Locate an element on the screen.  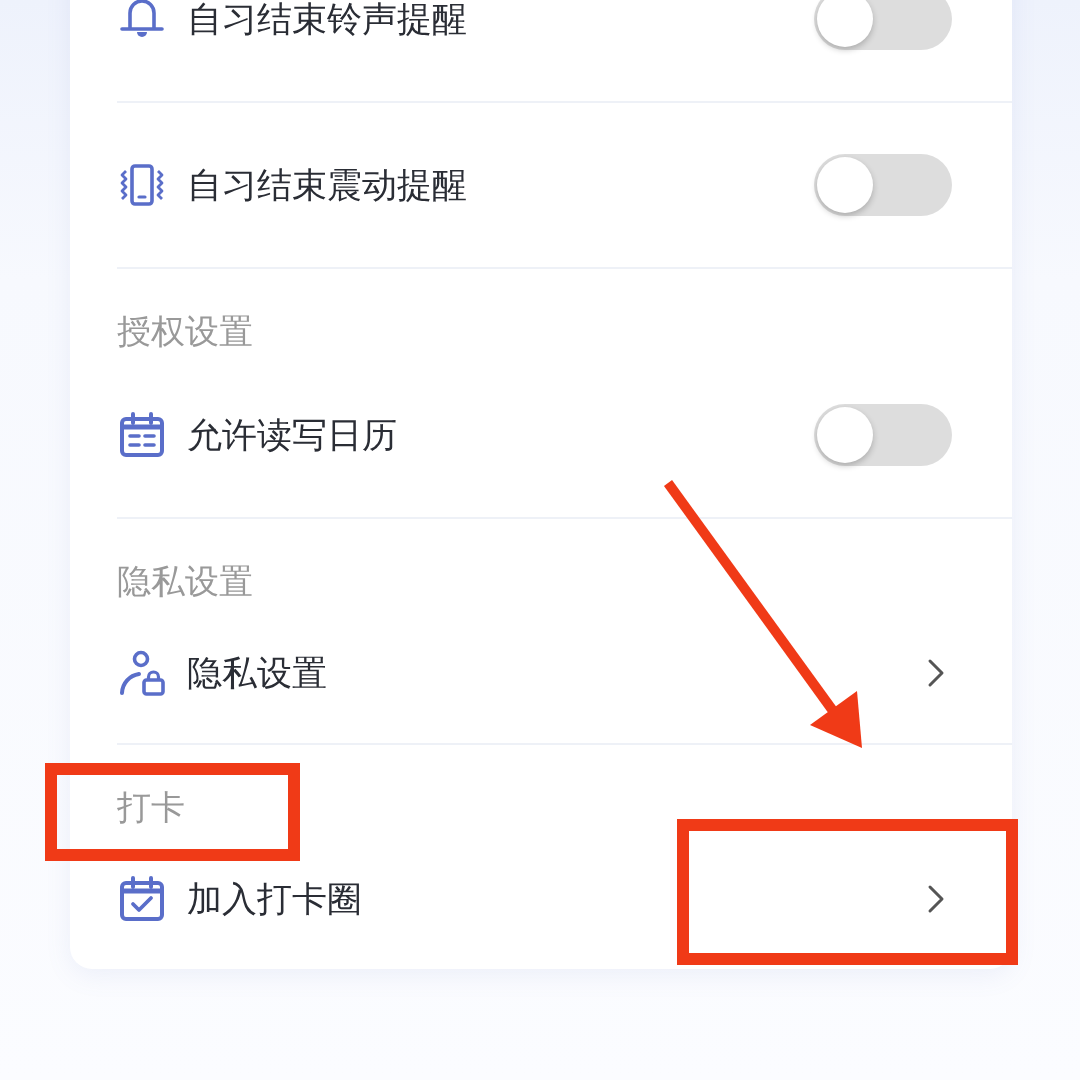
section-title: 打卡 is located at coordinates (151, 807).